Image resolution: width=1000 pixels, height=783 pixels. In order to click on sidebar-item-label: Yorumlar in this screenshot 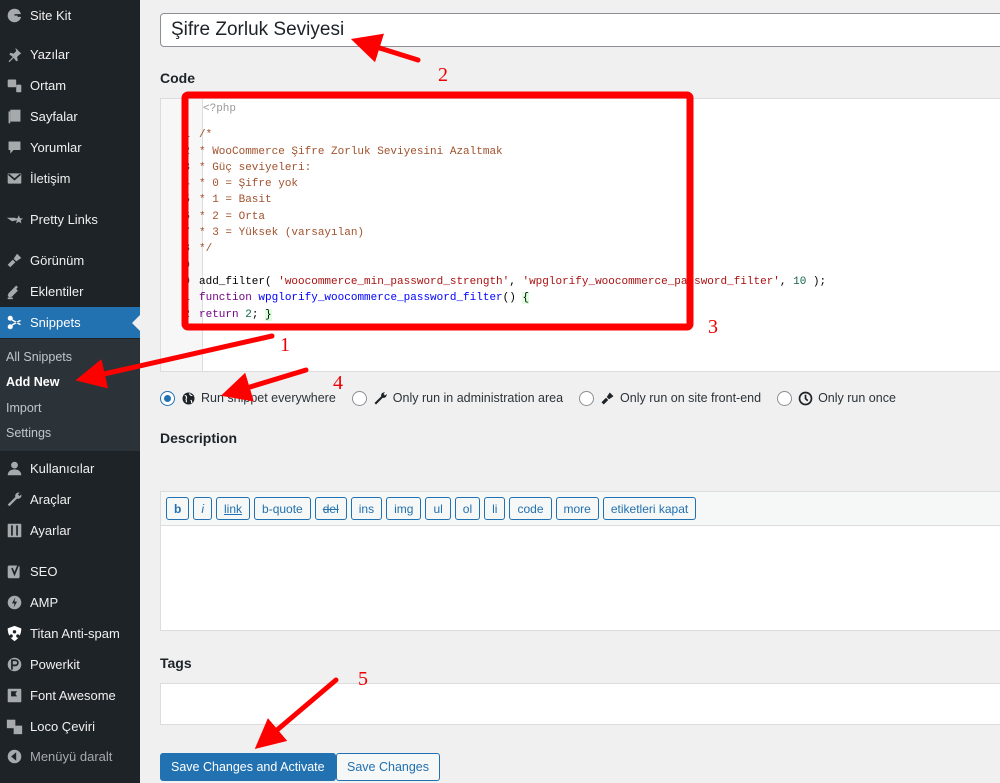, I will do `click(56, 147)`.